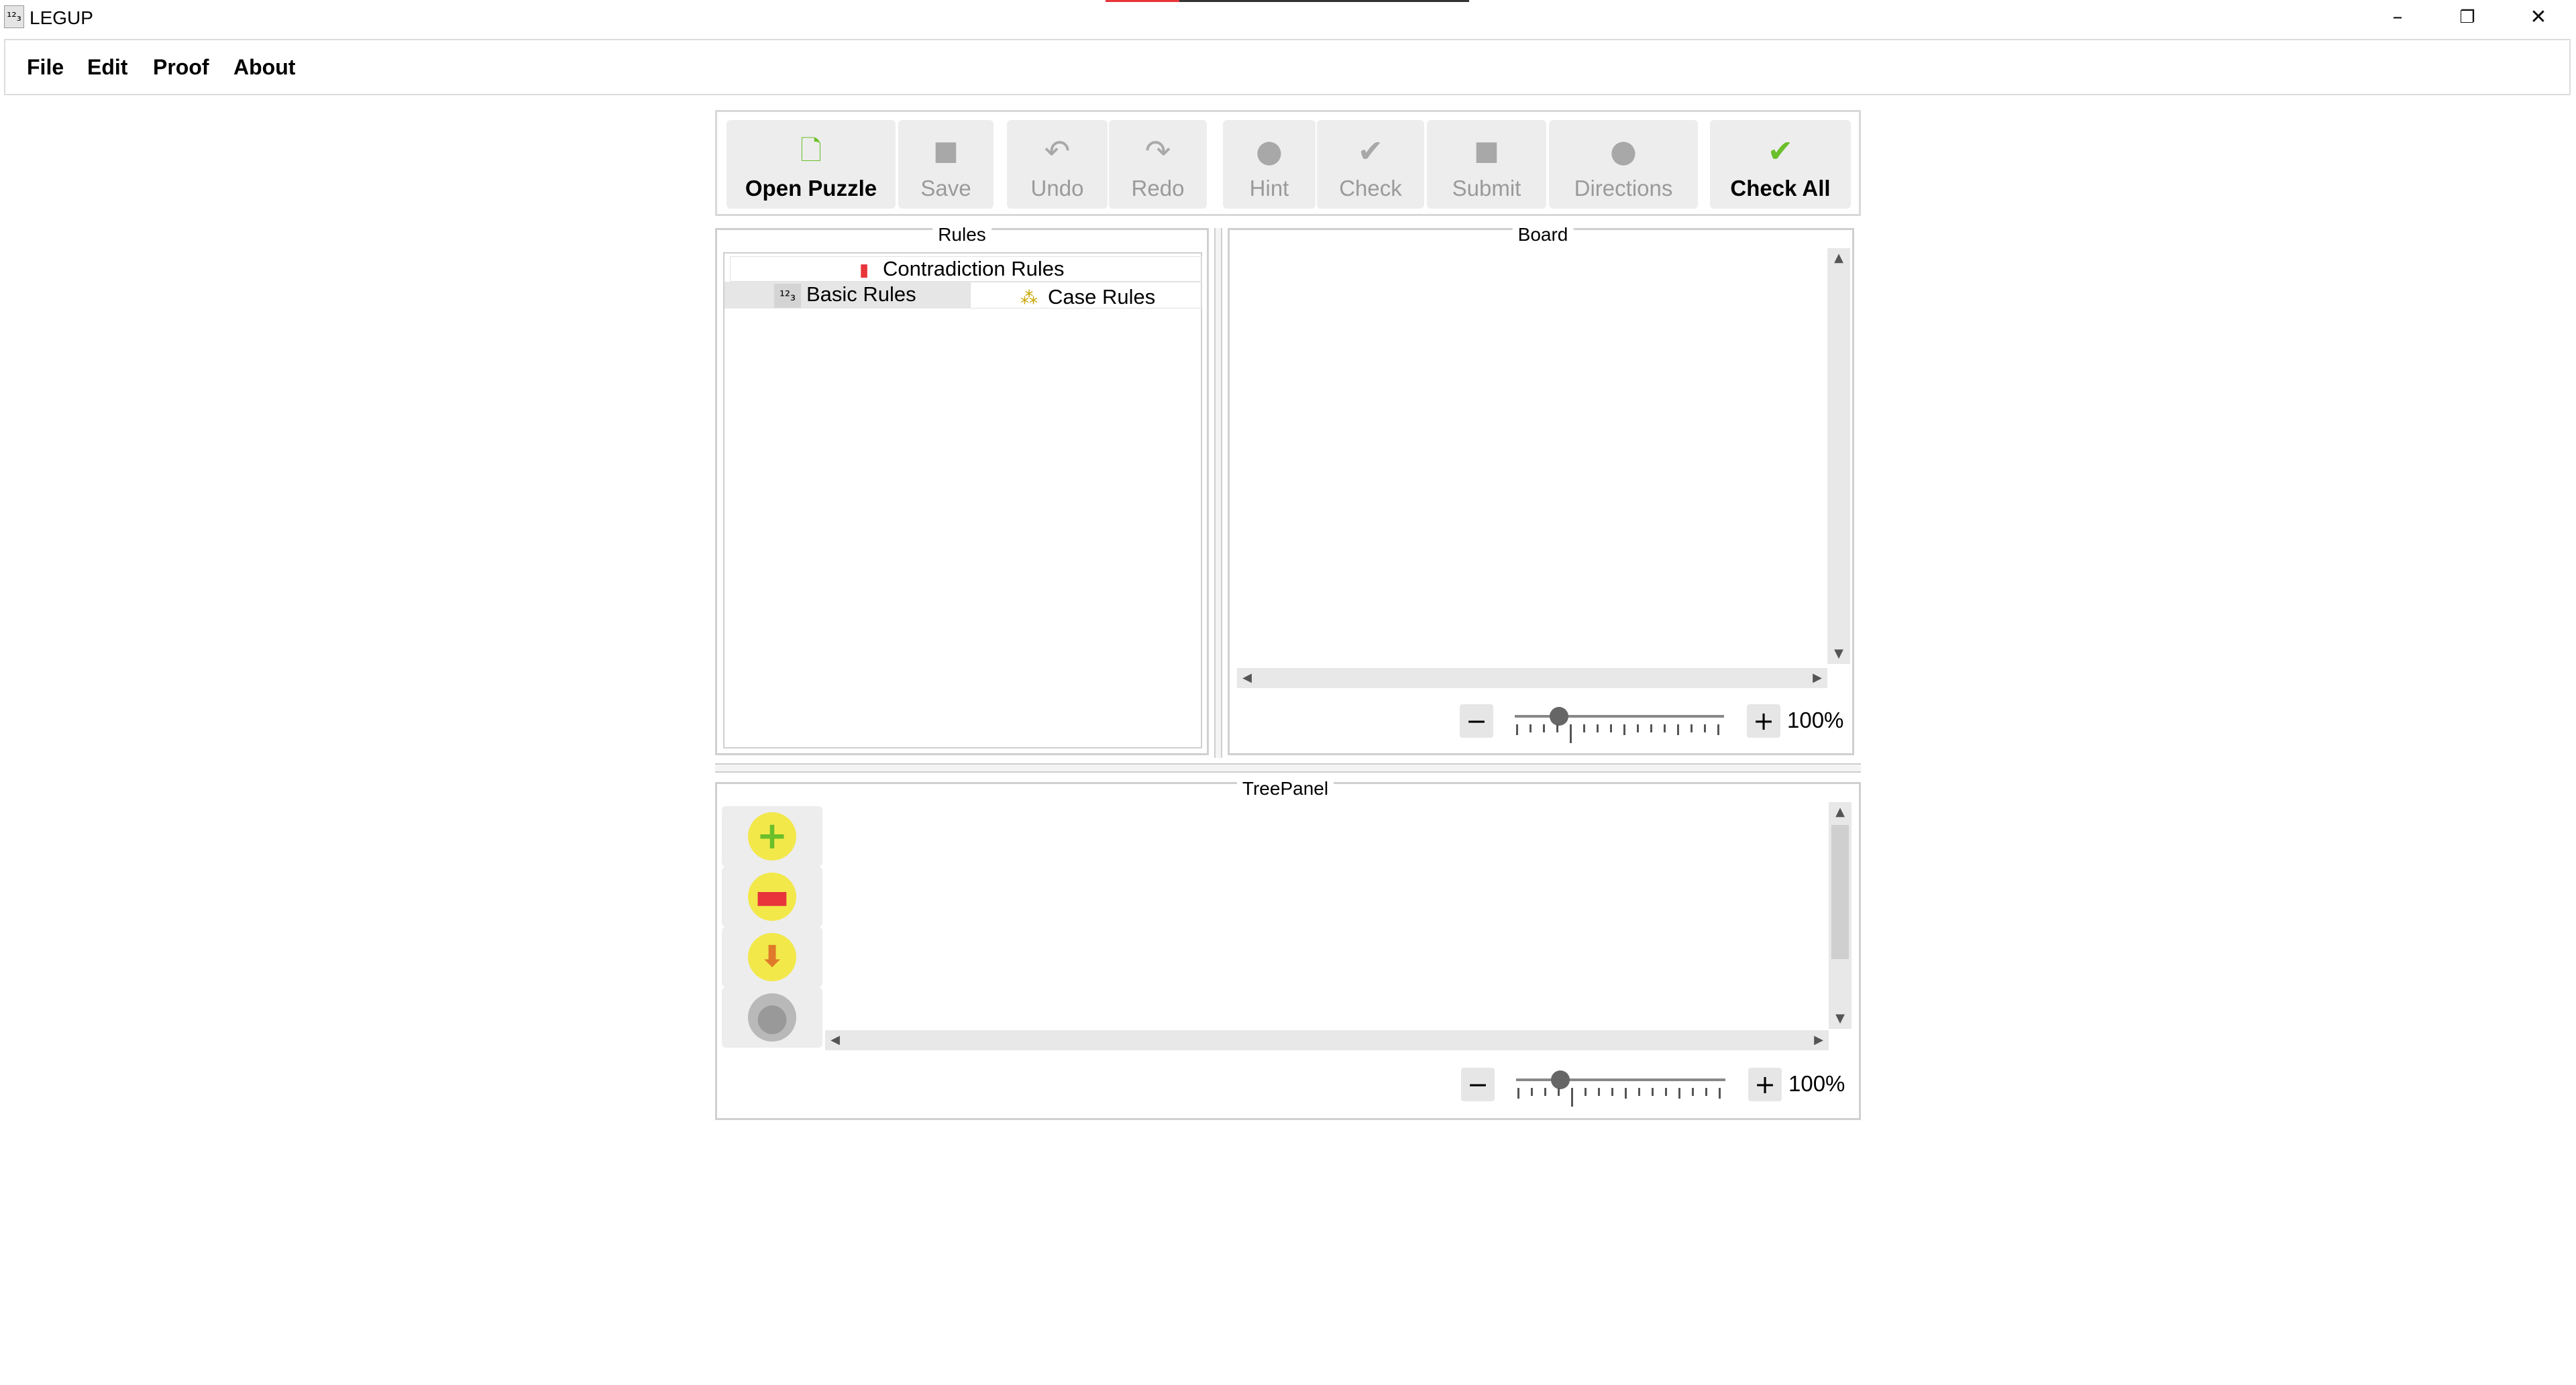 Image resolution: width=2576 pixels, height=1385 pixels. I want to click on open-puzzle-label: Open Puzzle, so click(811, 188).